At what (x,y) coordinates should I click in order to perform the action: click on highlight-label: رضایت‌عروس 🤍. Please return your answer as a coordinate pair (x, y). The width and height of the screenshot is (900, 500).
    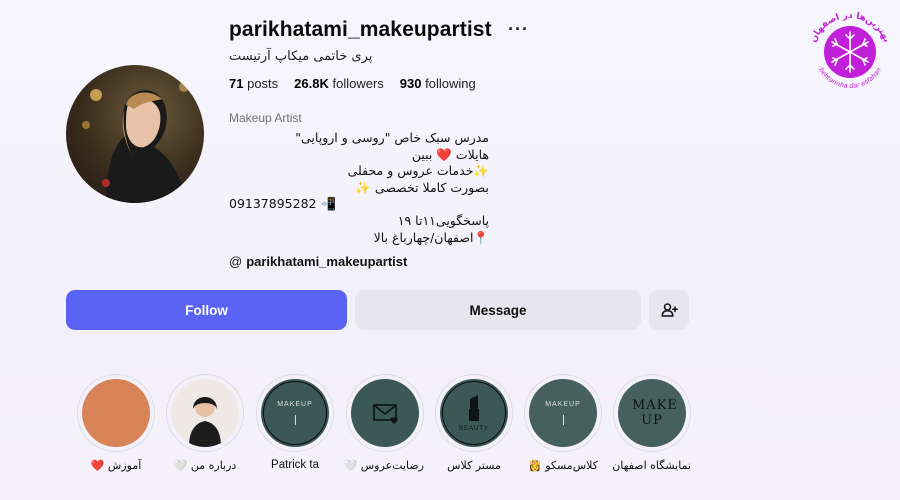
    Looking at the image, I should click on (383, 465).